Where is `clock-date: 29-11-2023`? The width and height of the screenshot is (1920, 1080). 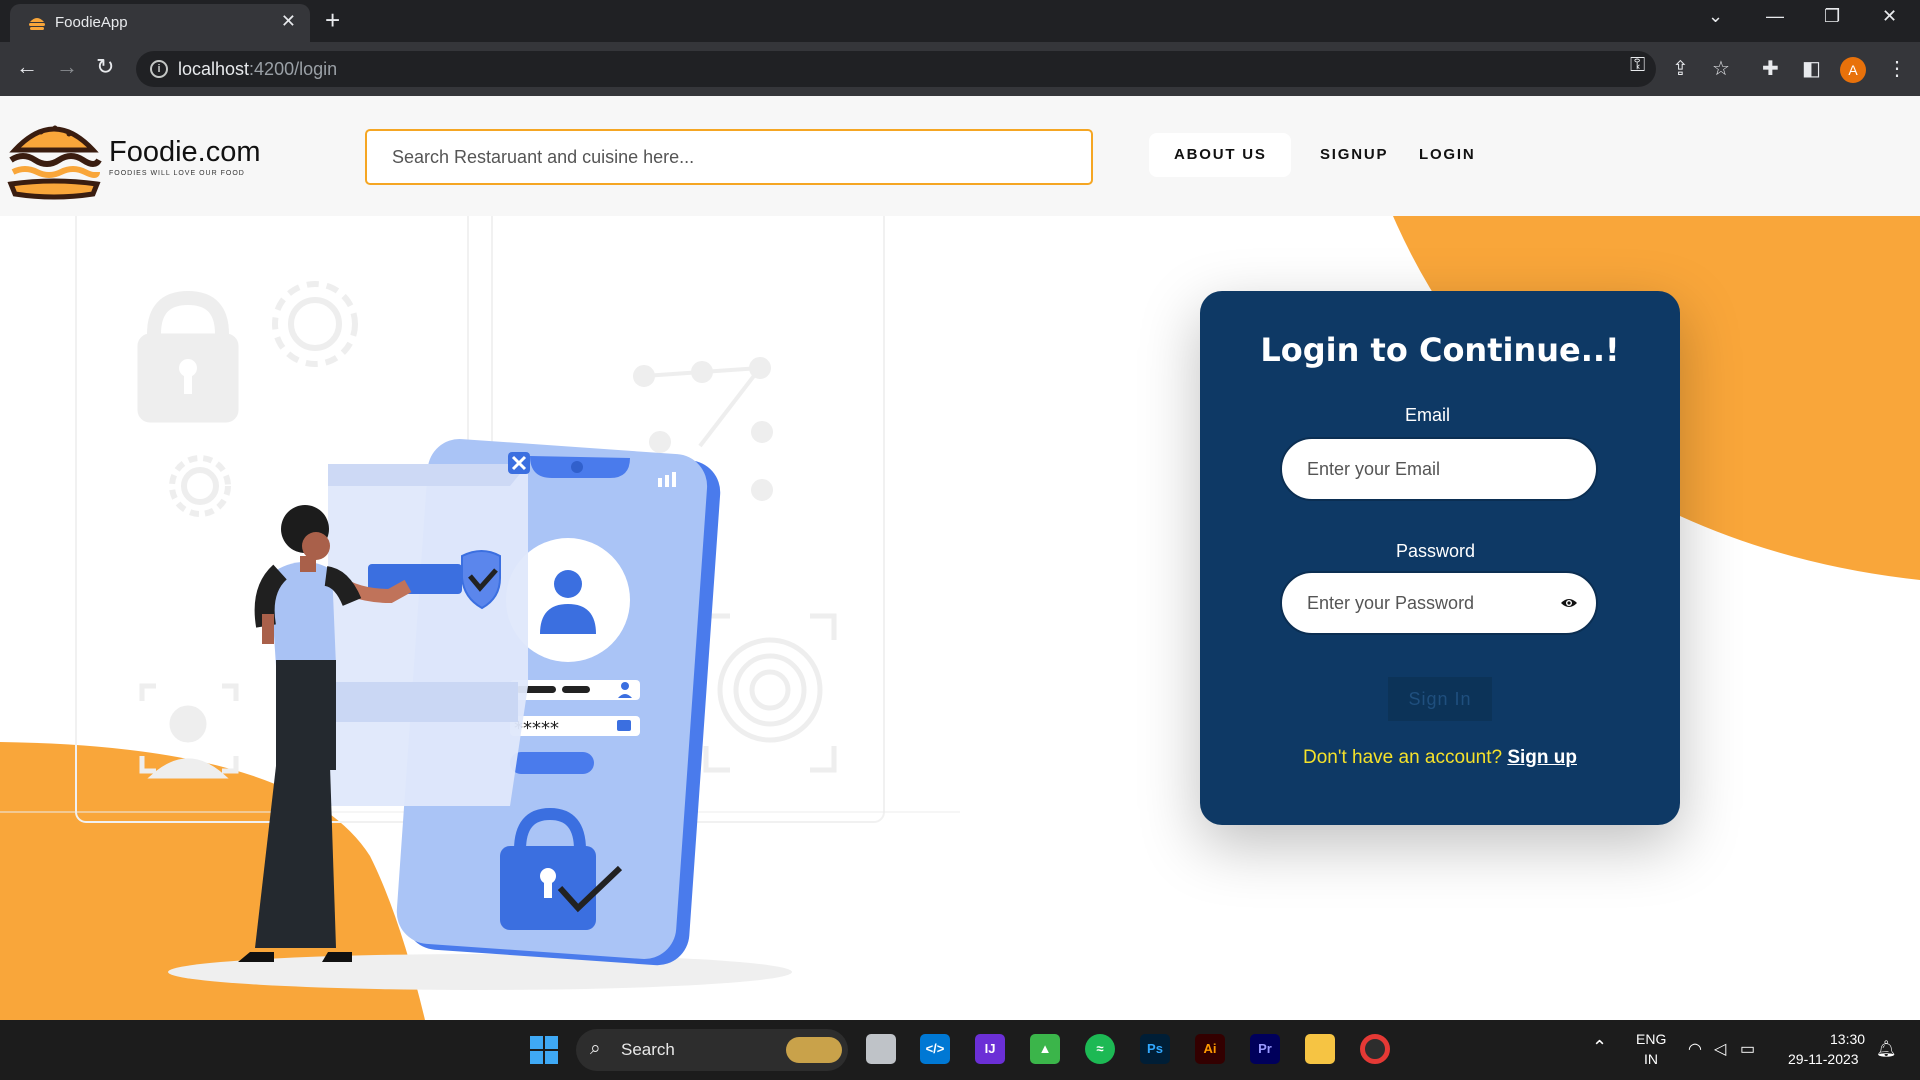 clock-date: 29-11-2023 is located at coordinates (1823, 1059).